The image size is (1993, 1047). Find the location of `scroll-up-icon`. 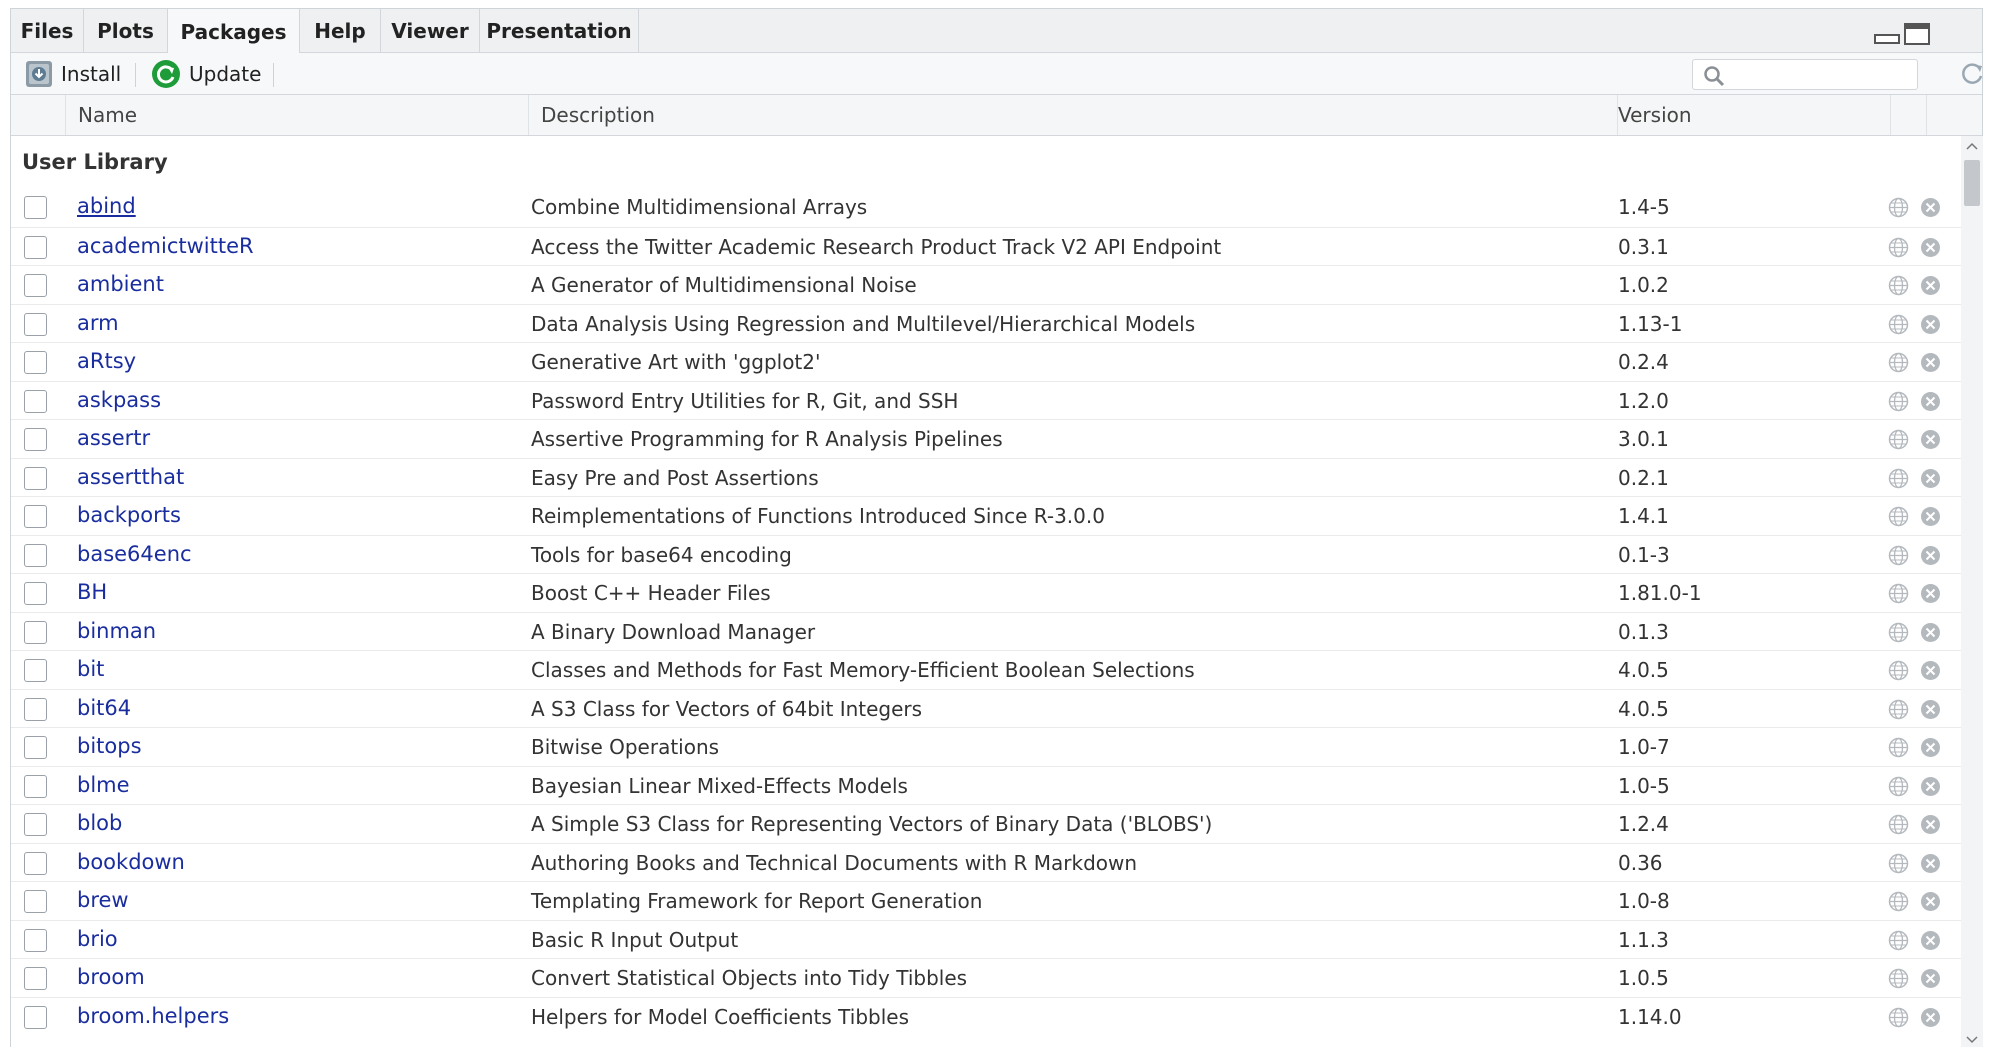

scroll-up-icon is located at coordinates (1972, 146).